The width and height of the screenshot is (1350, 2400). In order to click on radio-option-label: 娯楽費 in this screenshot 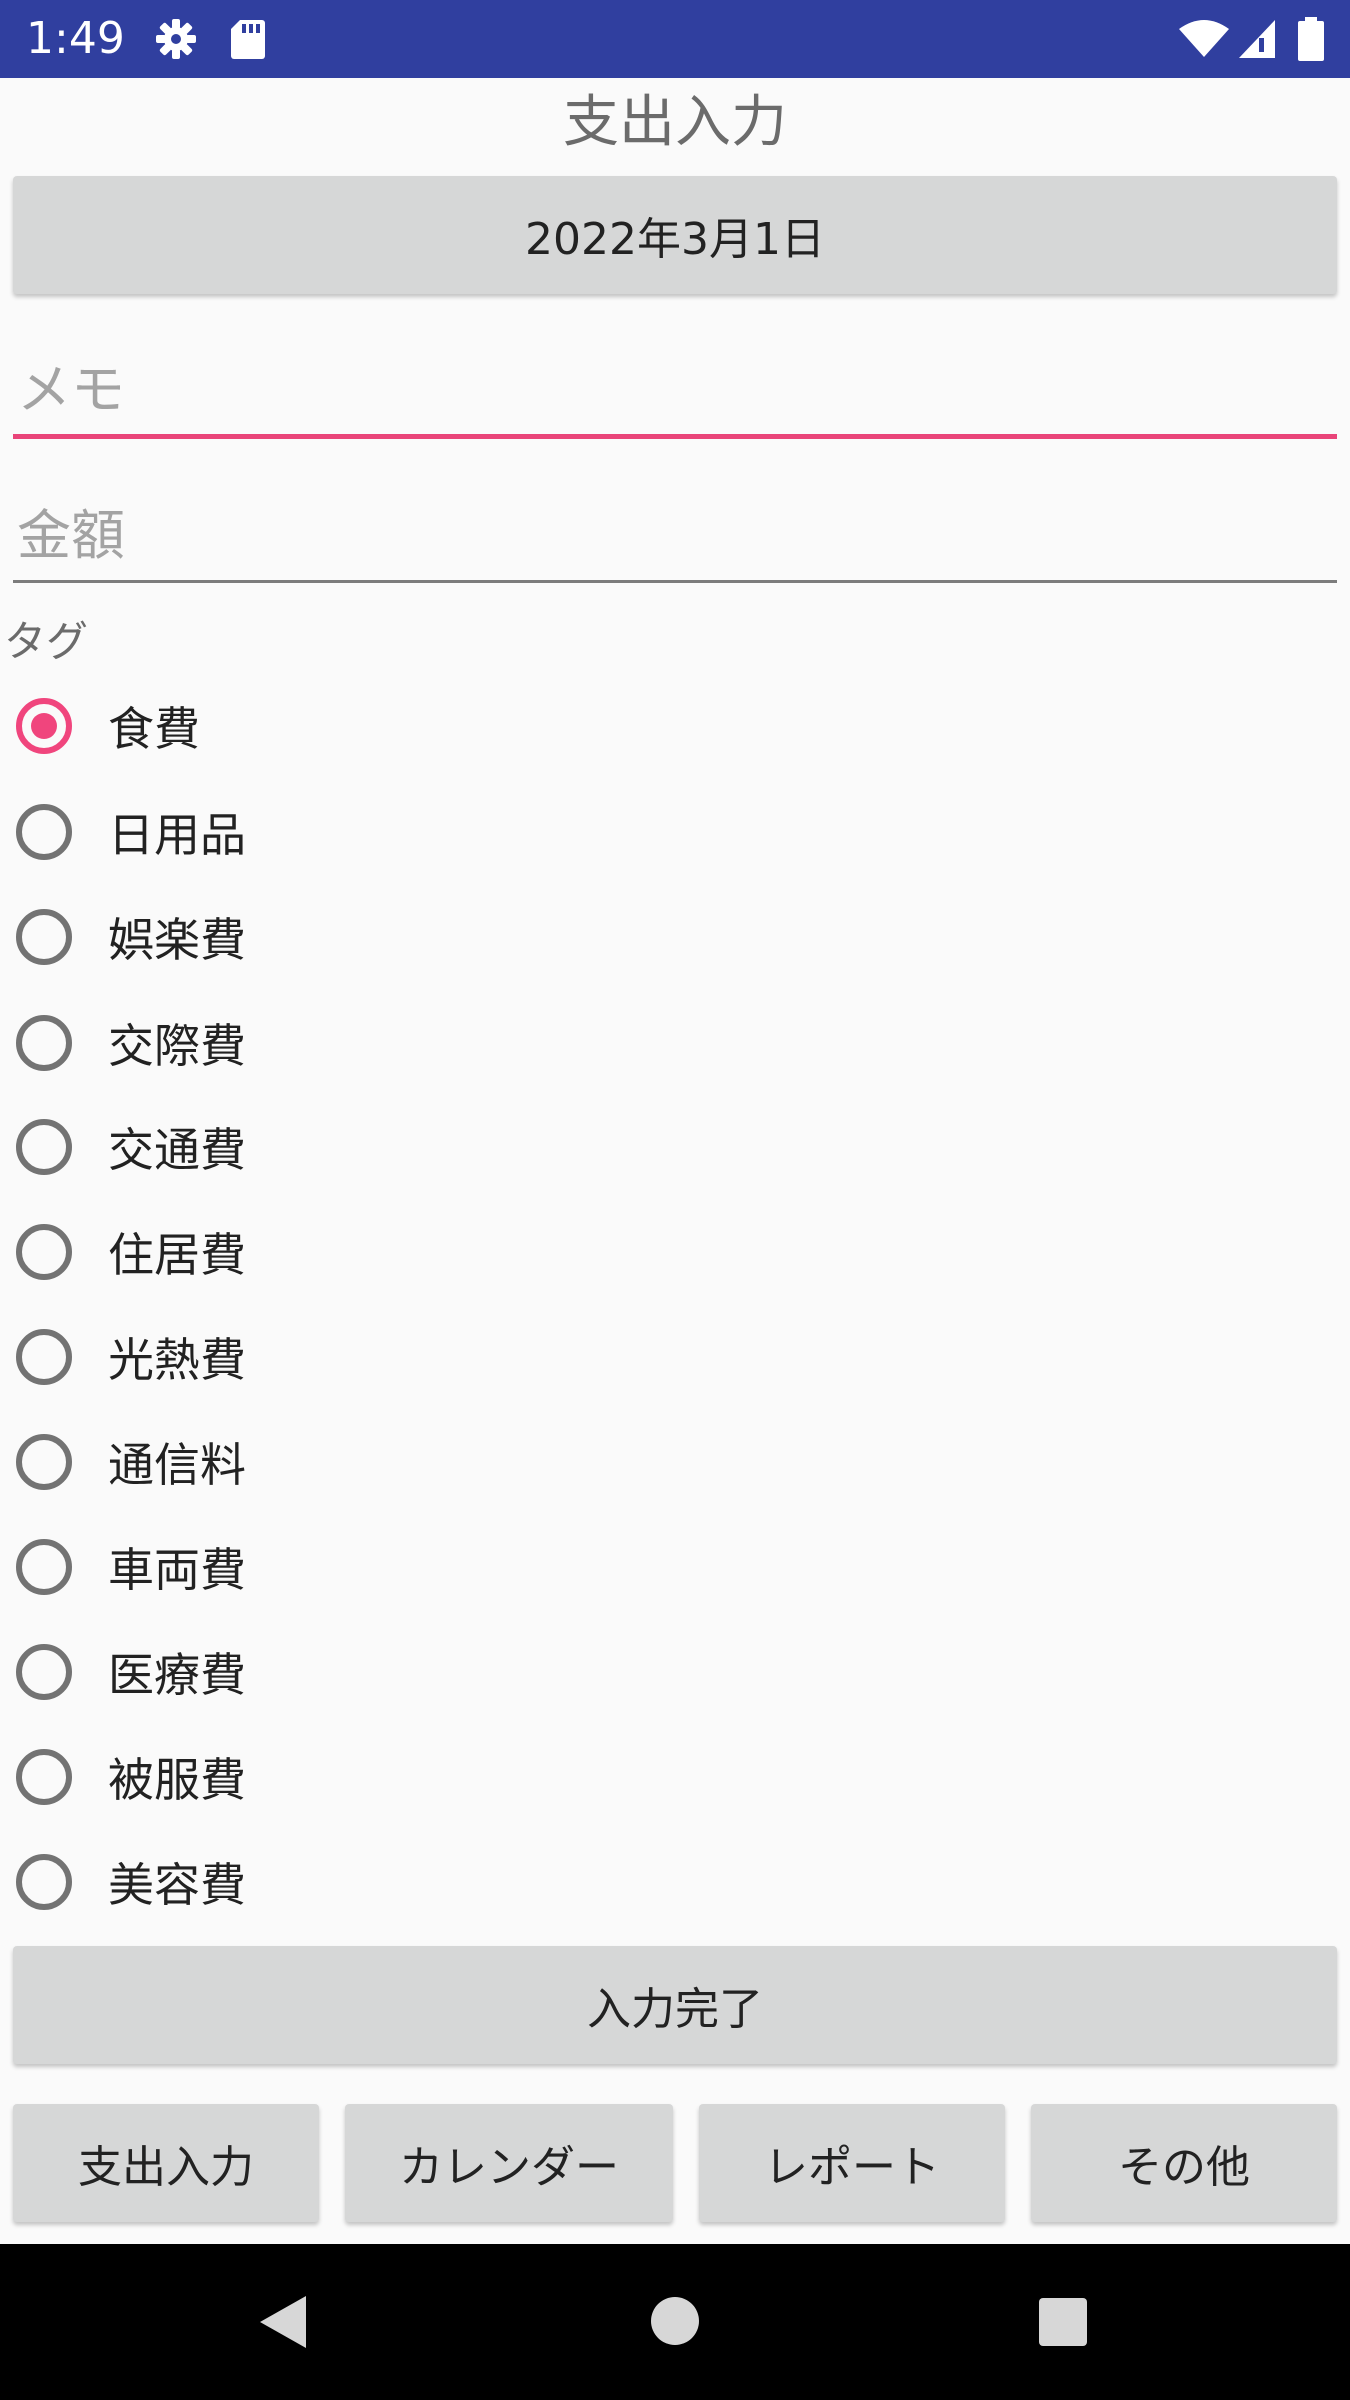, I will do `click(177, 940)`.